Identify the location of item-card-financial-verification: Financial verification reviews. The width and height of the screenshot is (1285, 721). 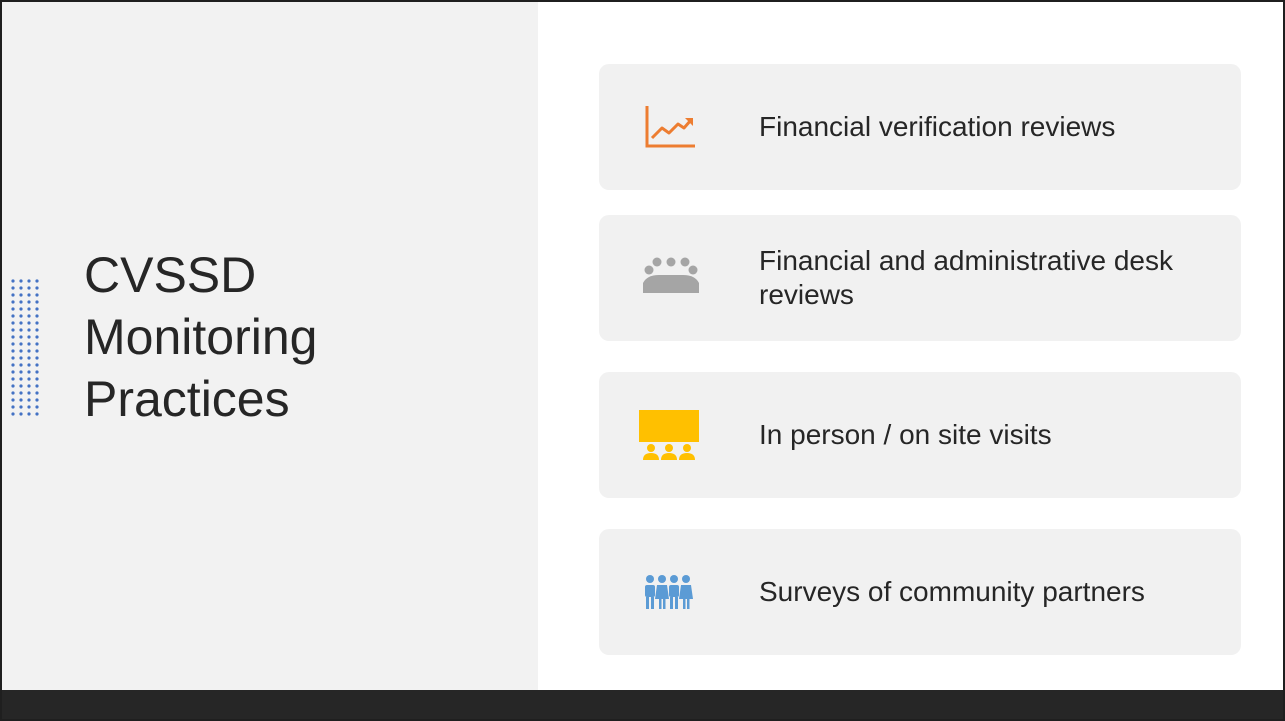
(920, 127).